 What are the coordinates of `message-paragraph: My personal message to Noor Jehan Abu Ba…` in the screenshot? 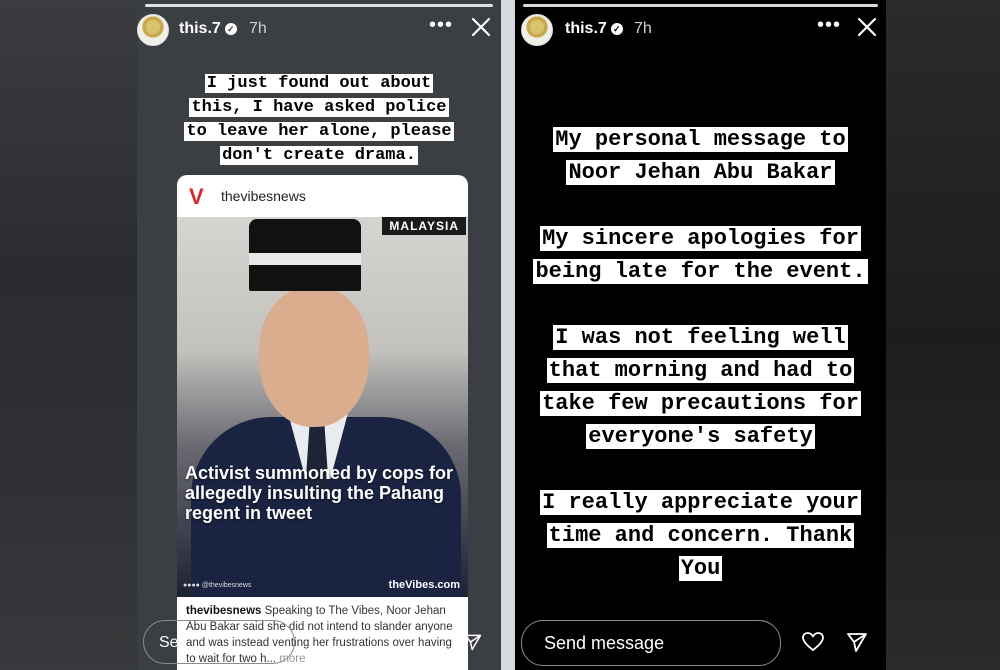 It's located at (700, 156).